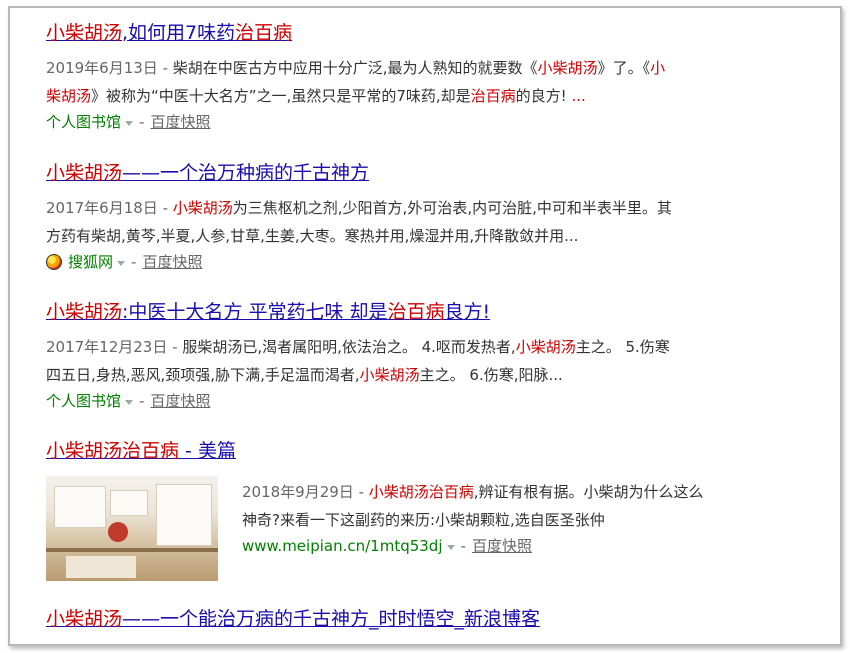 The width and height of the screenshot is (850, 653). What do you see at coordinates (431, 262) in the screenshot?
I see `result-meta: 搜狐网 - 百度快照` at bounding box center [431, 262].